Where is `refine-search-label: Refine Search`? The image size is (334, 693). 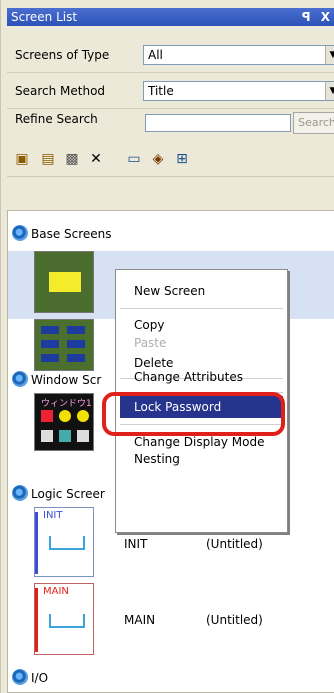
refine-search-label: Refine Search is located at coordinates (56, 119).